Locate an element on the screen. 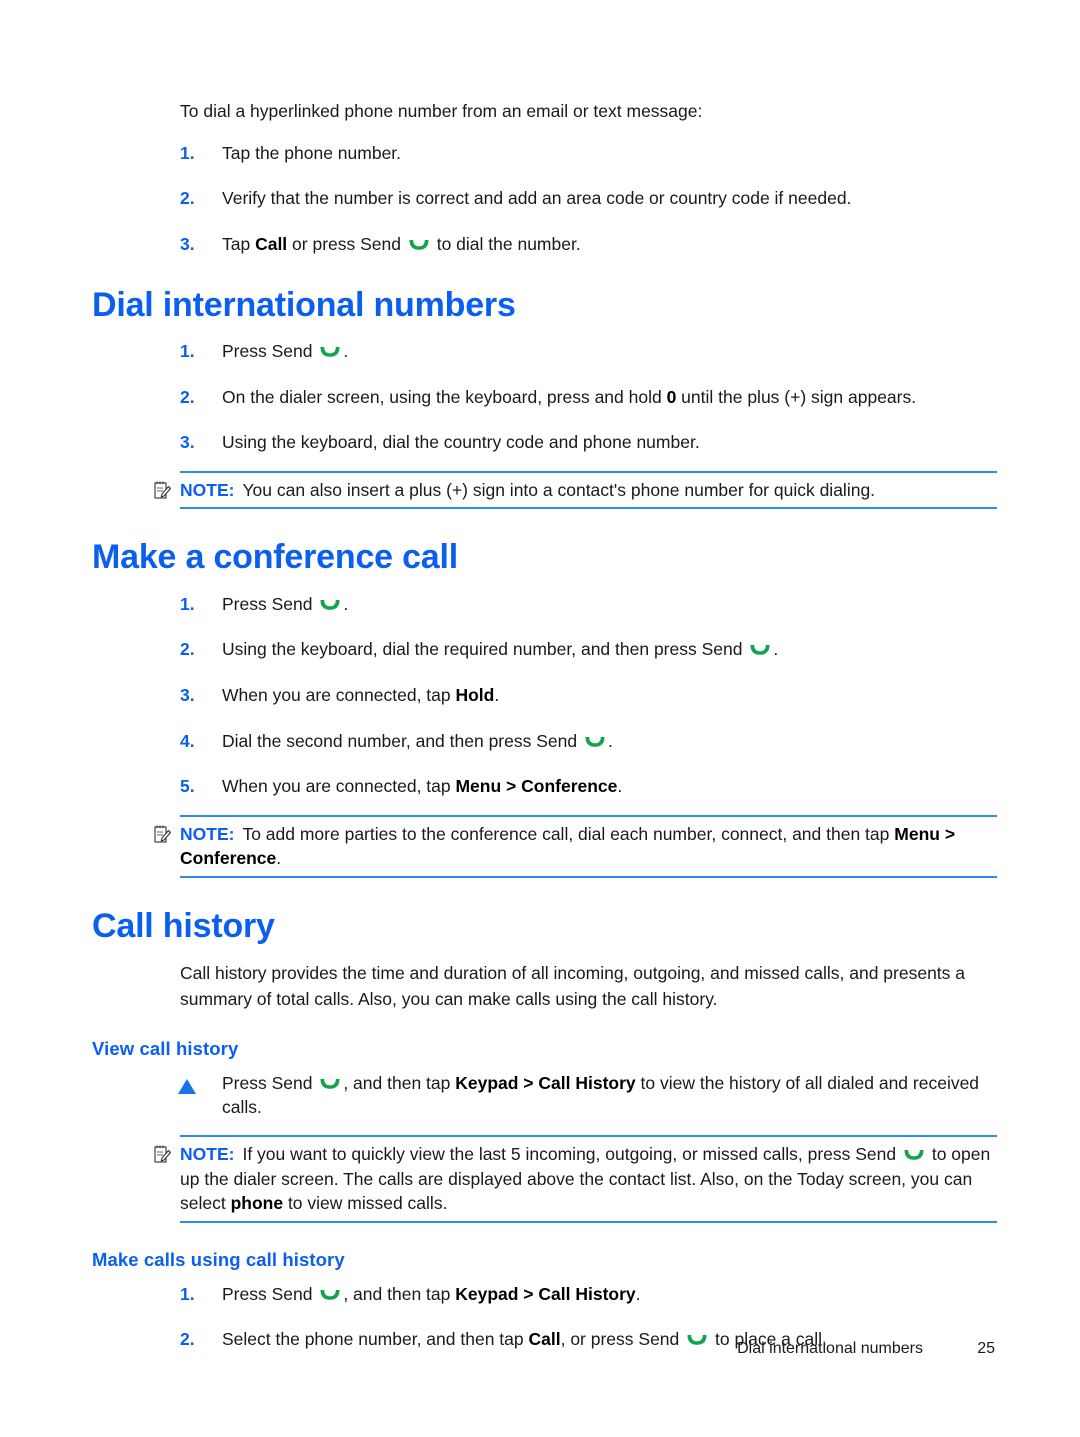  step-number: 4. is located at coordinates (187, 740).